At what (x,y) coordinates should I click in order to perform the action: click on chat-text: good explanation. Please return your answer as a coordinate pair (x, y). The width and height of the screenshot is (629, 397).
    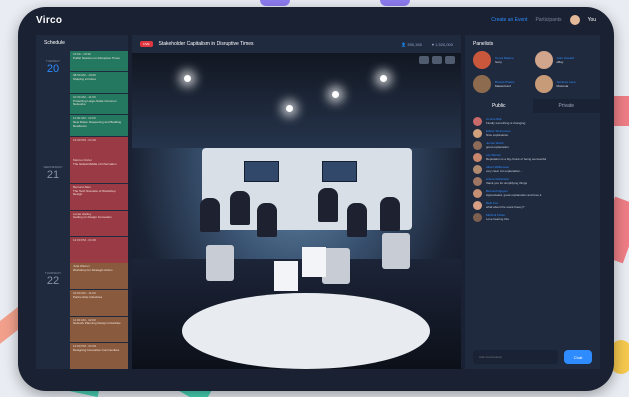
    Looking at the image, I should click on (497, 147).